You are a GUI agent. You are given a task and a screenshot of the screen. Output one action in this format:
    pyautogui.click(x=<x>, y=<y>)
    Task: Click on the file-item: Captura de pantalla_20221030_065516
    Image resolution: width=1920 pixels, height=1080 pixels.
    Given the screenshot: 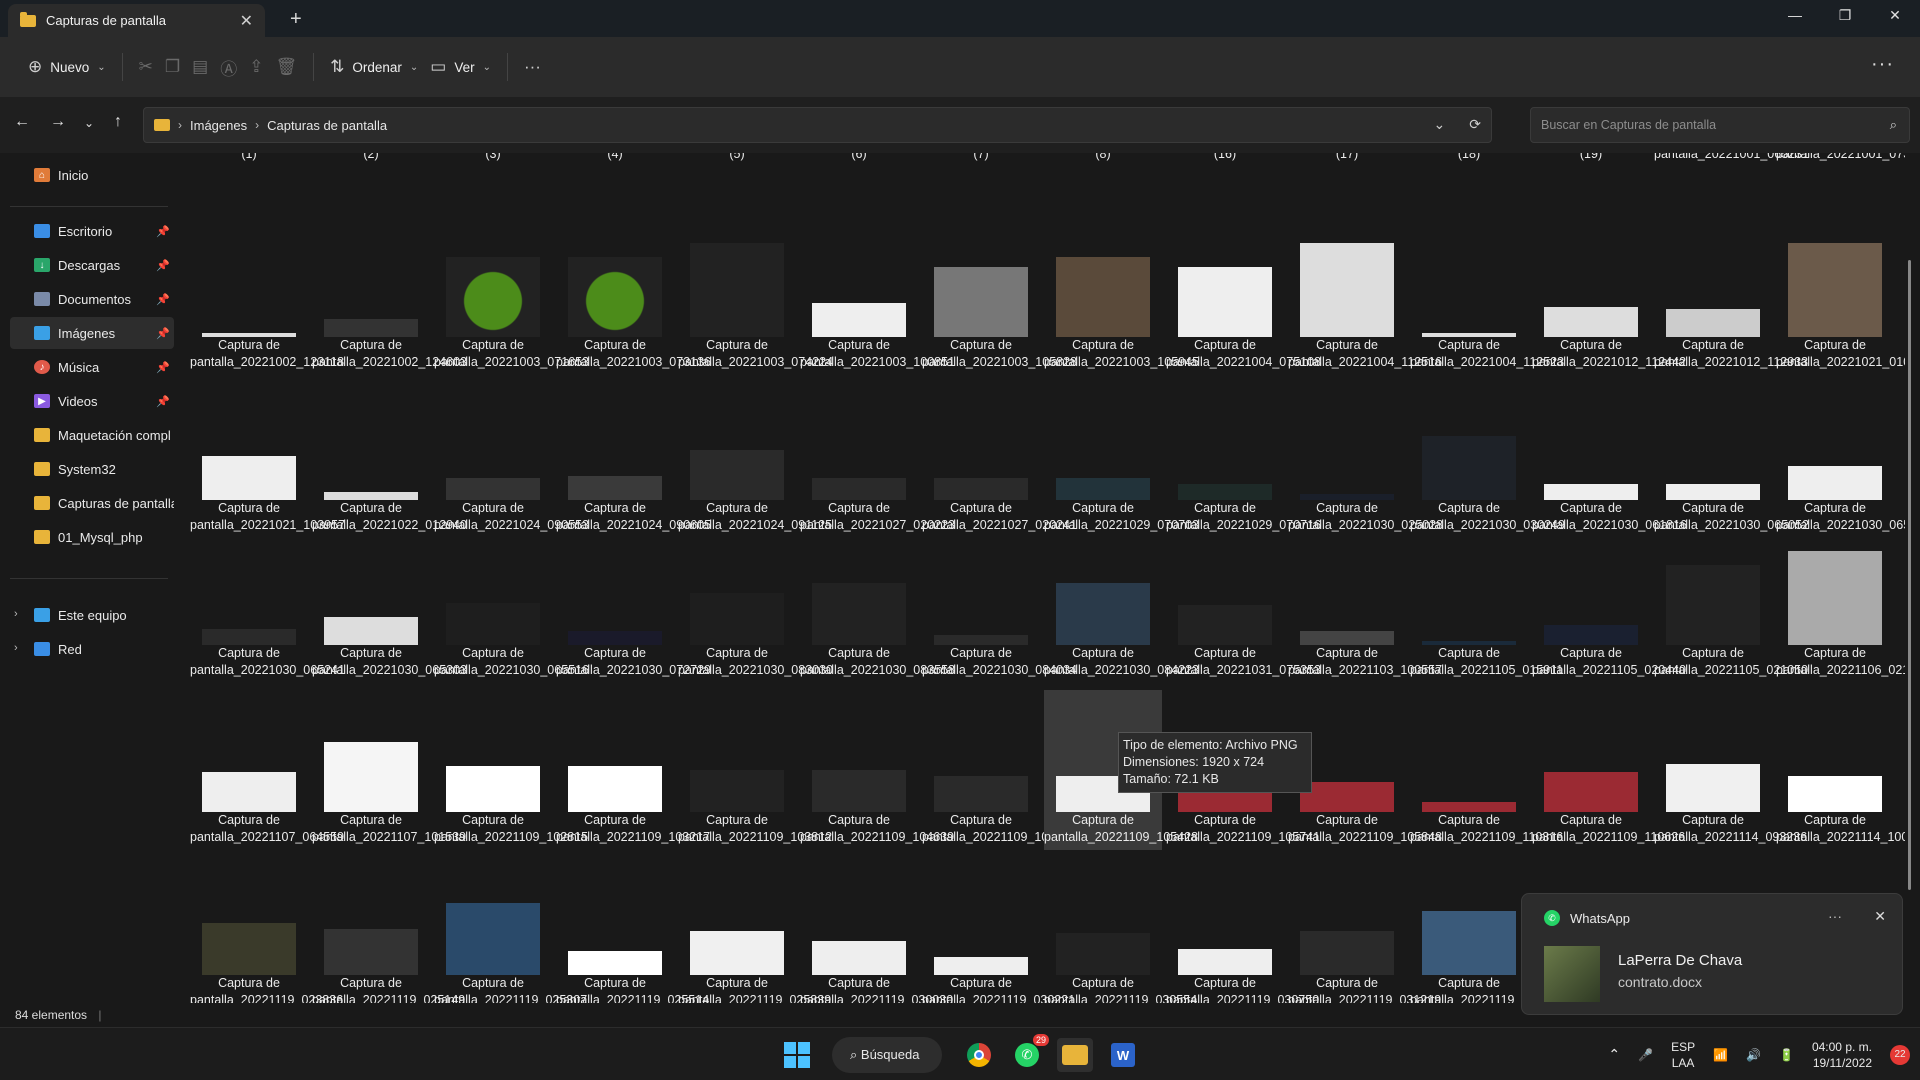 What is the action you would take?
    pyautogui.click(x=511, y=603)
    